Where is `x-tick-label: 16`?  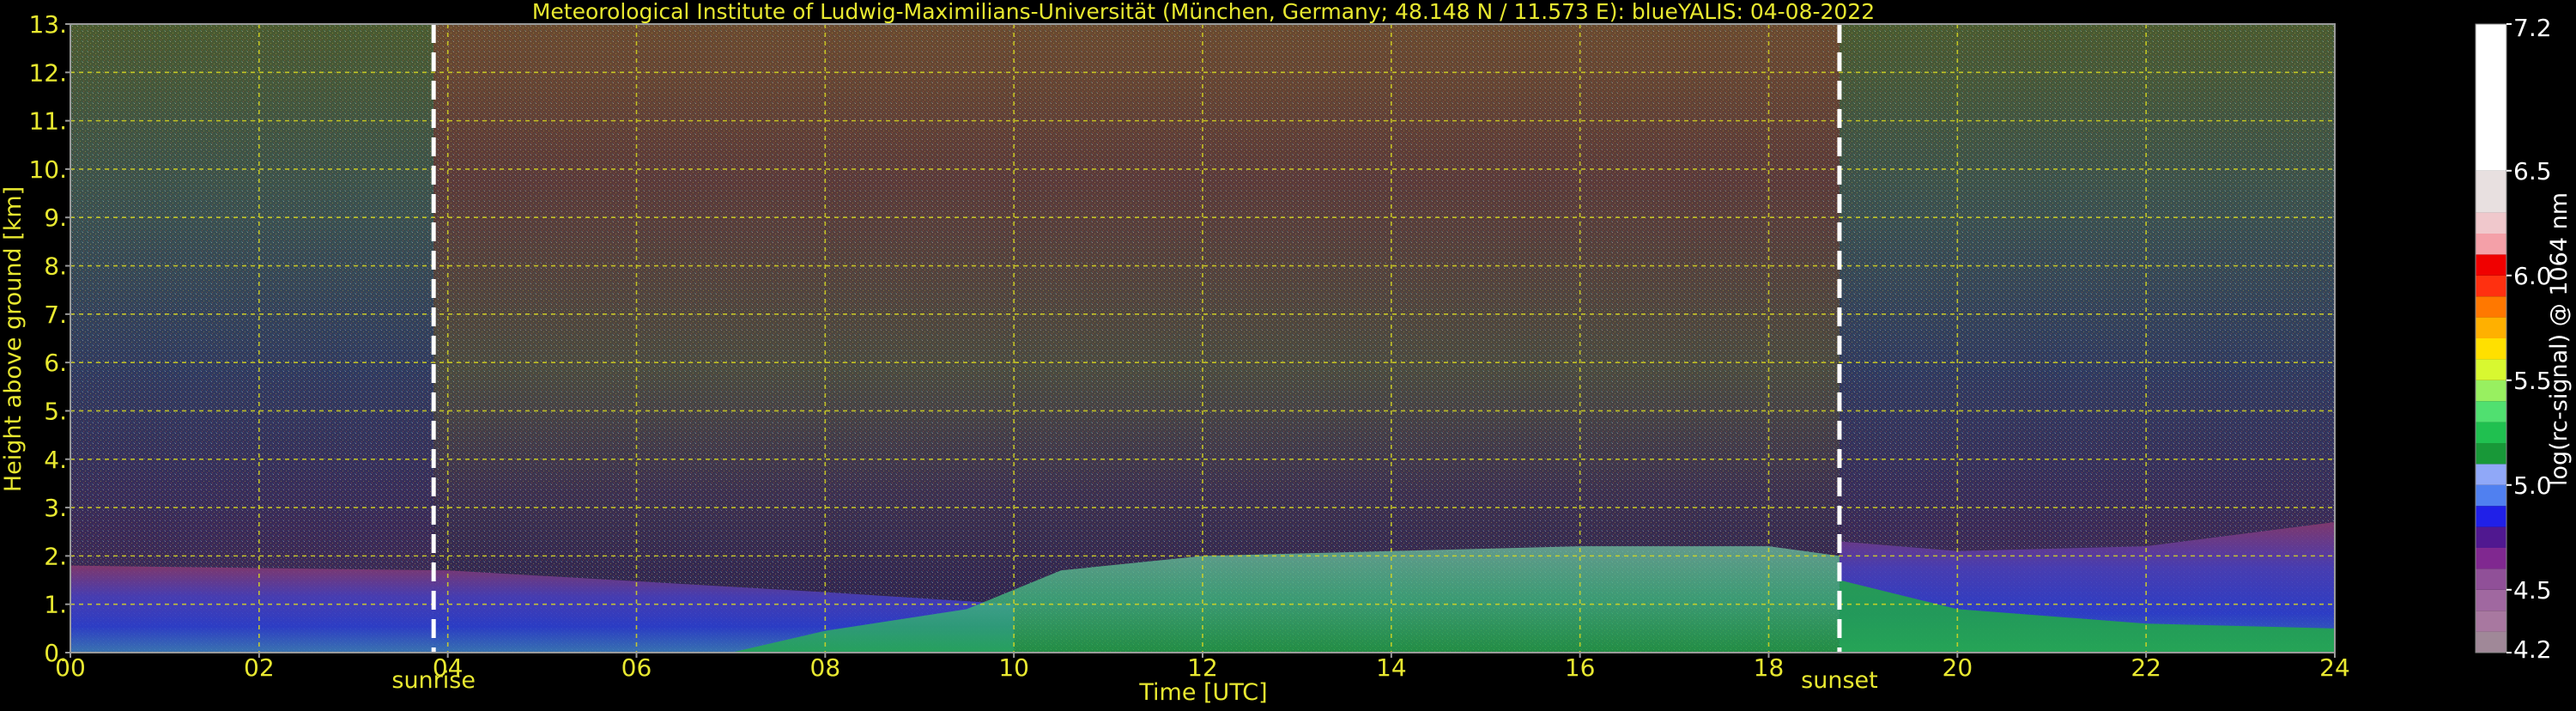 x-tick-label: 16 is located at coordinates (1580, 667).